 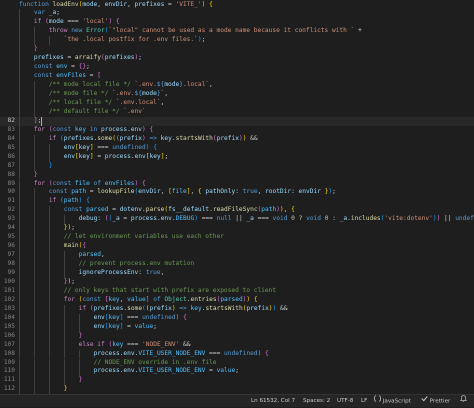 I want to click on code-line: var _a;, so click(x=237, y=14).